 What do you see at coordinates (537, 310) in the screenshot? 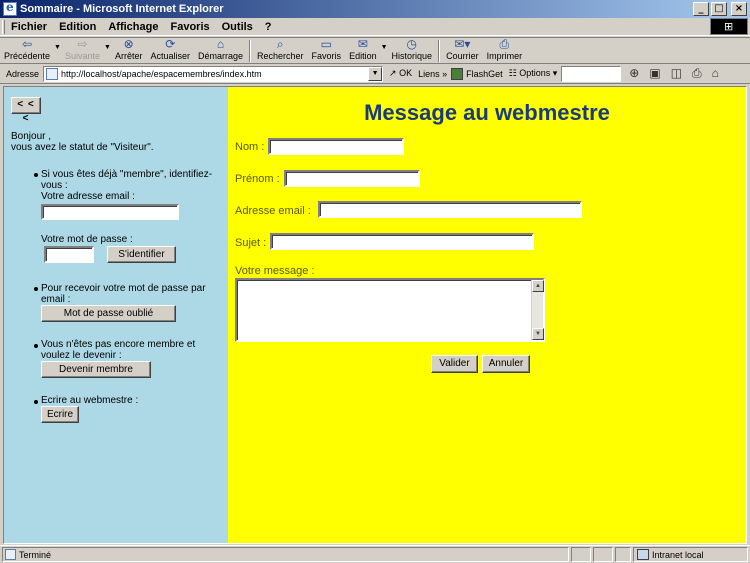
I see `message-scrollbar: ▲ ▼` at bounding box center [537, 310].